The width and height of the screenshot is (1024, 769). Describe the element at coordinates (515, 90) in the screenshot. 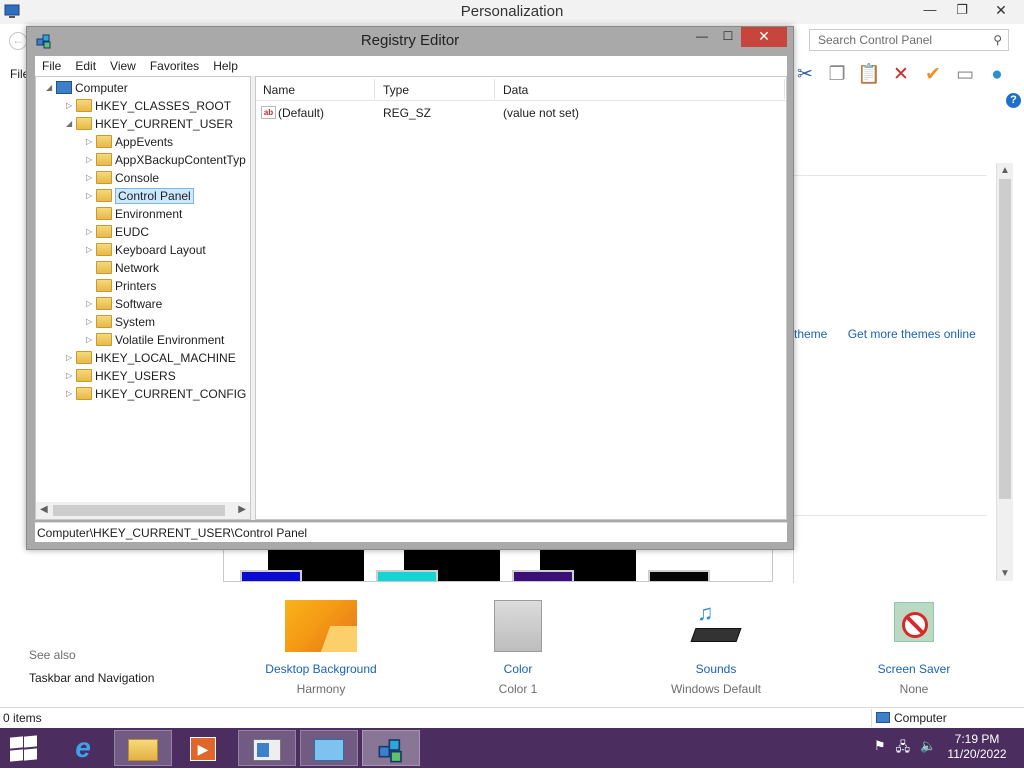

I see `column-data: Data` at that location.